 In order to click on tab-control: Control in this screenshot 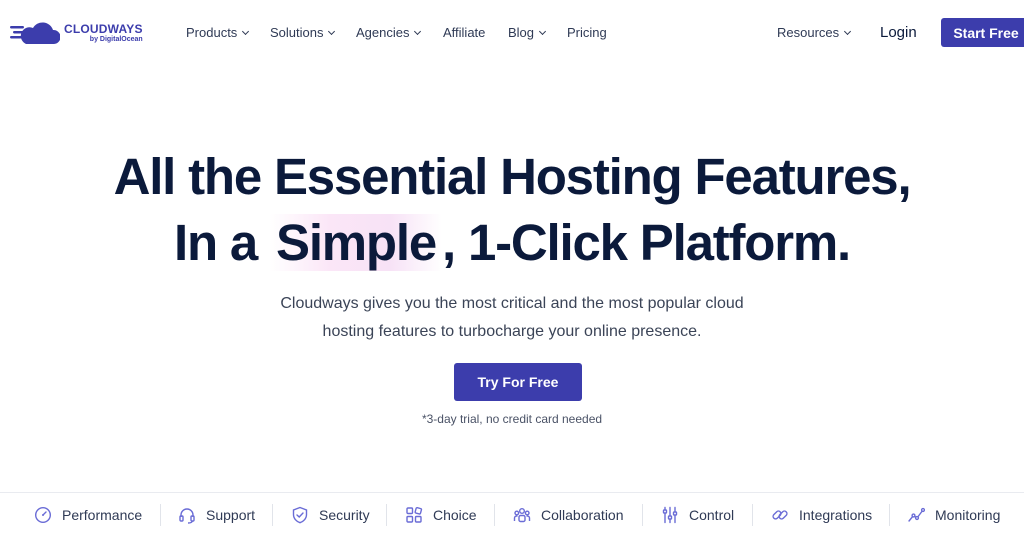, I will do `click(697, 515)`.